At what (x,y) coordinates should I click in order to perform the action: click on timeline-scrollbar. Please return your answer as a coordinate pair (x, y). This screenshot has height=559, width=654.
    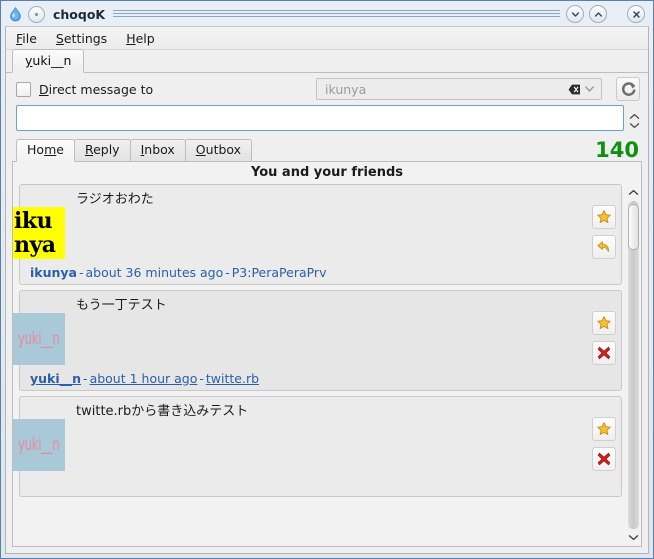
    Looking at the image, I should click on (633, 365).